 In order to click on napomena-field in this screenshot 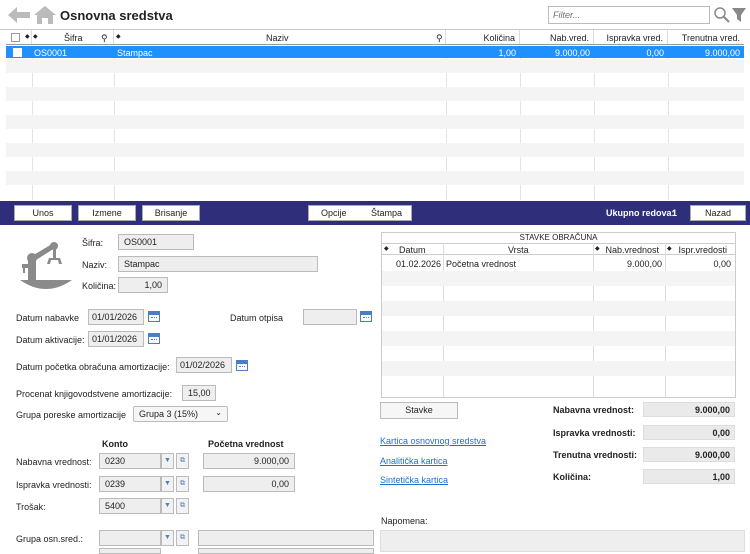, I will do `click(562, 541)`.